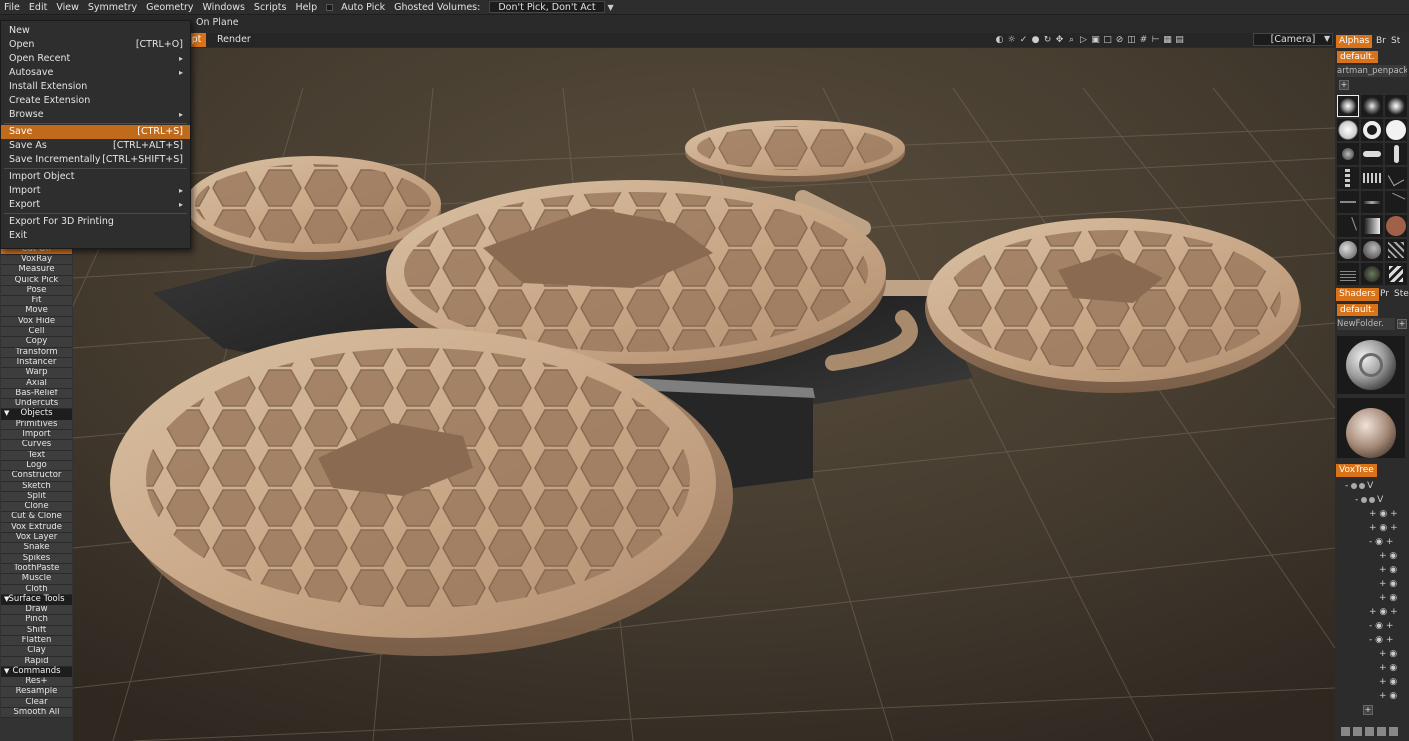  Describe the element at coordinates (36, 394) in the screenshot. I see `tool-bas-relief: Bas-Relief` at that location.